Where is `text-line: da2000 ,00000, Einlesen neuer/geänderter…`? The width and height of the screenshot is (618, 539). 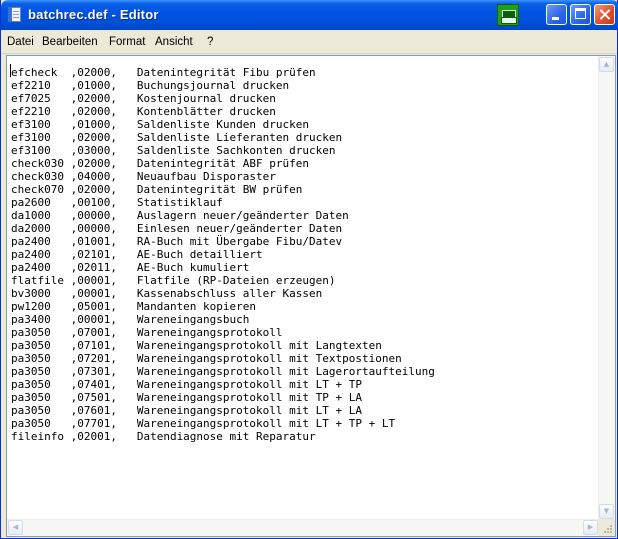
text-line: da2000 ,00000, Einlesen neuer/geänderter… is located at coordinates (223, 228).